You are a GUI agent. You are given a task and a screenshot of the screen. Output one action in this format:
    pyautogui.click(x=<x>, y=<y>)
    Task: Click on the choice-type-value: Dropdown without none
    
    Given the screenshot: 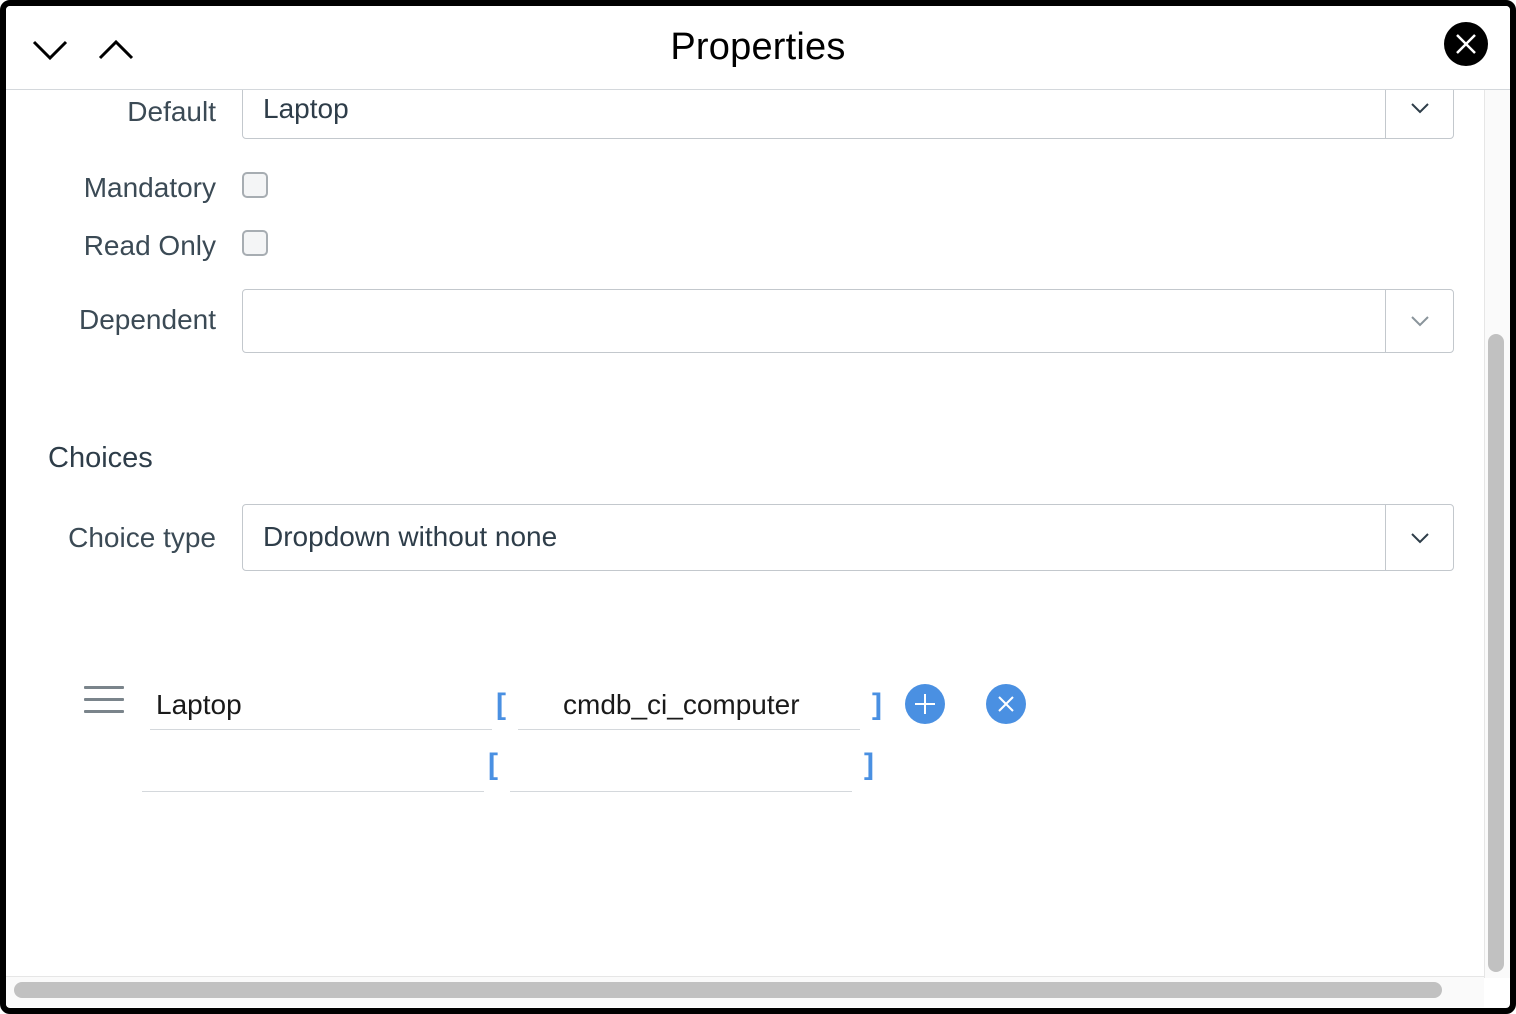 What is the action you would take?
    pyautogui.click(x=410, y=536)
    